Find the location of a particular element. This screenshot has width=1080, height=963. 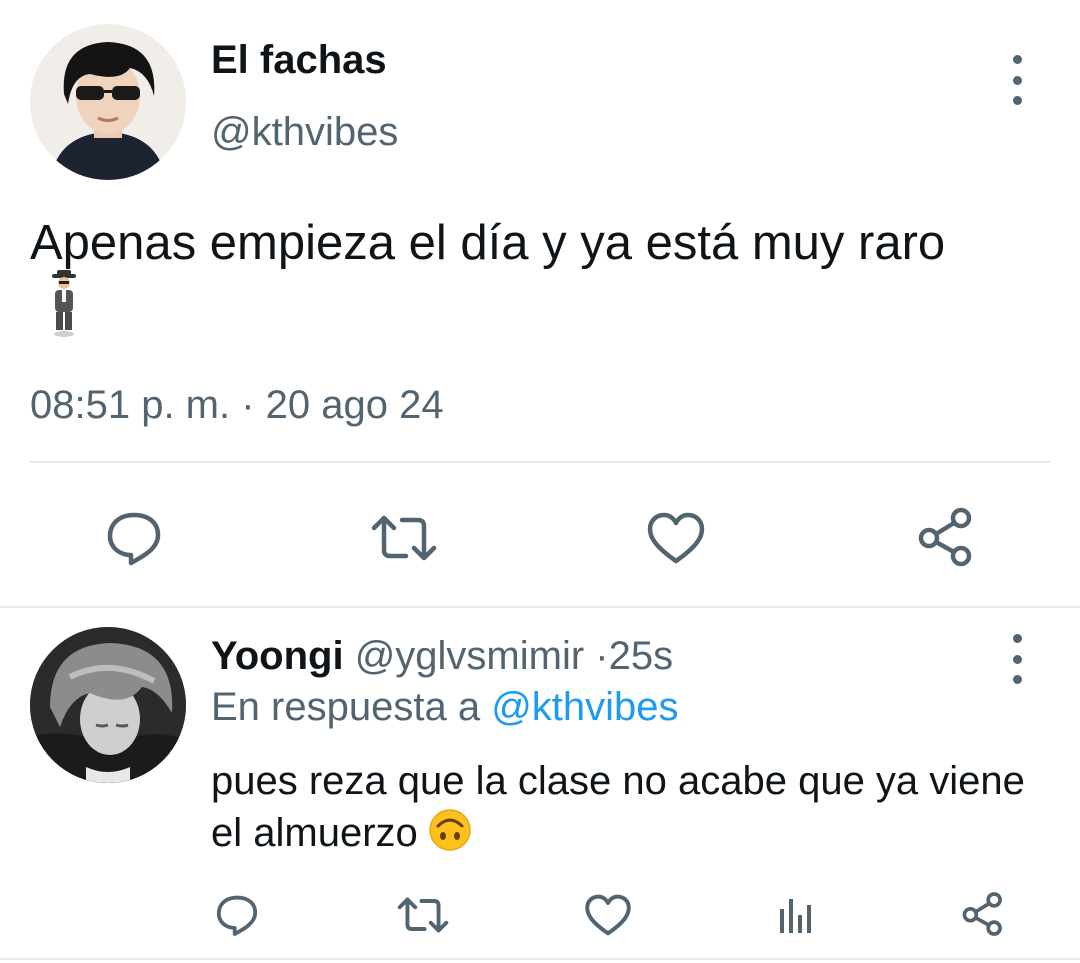

reply-prefix: En respuesta a is located at coordinates (346, 707).